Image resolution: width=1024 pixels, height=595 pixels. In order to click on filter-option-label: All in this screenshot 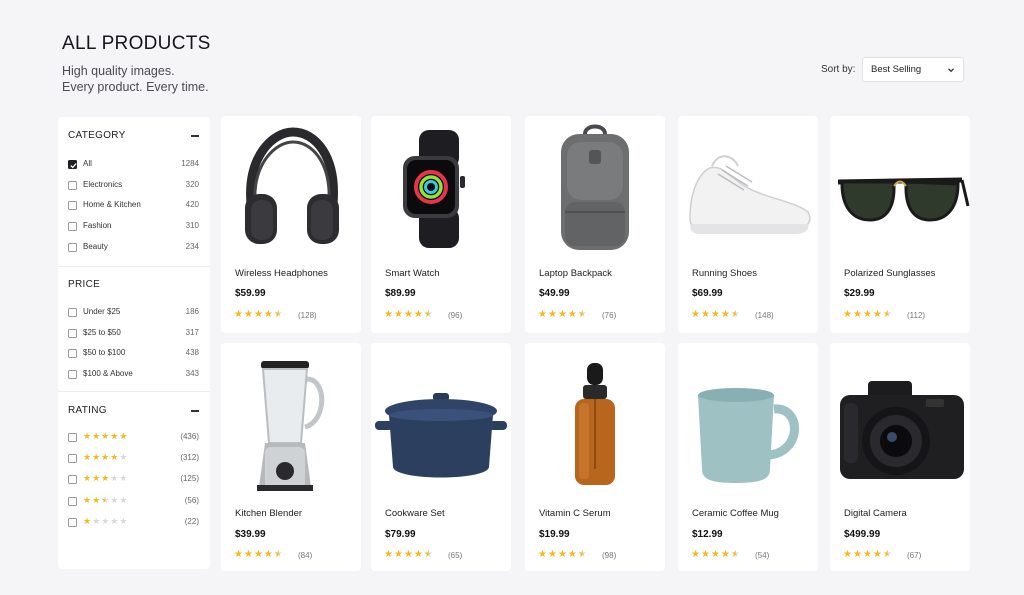, I will do `click(87, 163)`.